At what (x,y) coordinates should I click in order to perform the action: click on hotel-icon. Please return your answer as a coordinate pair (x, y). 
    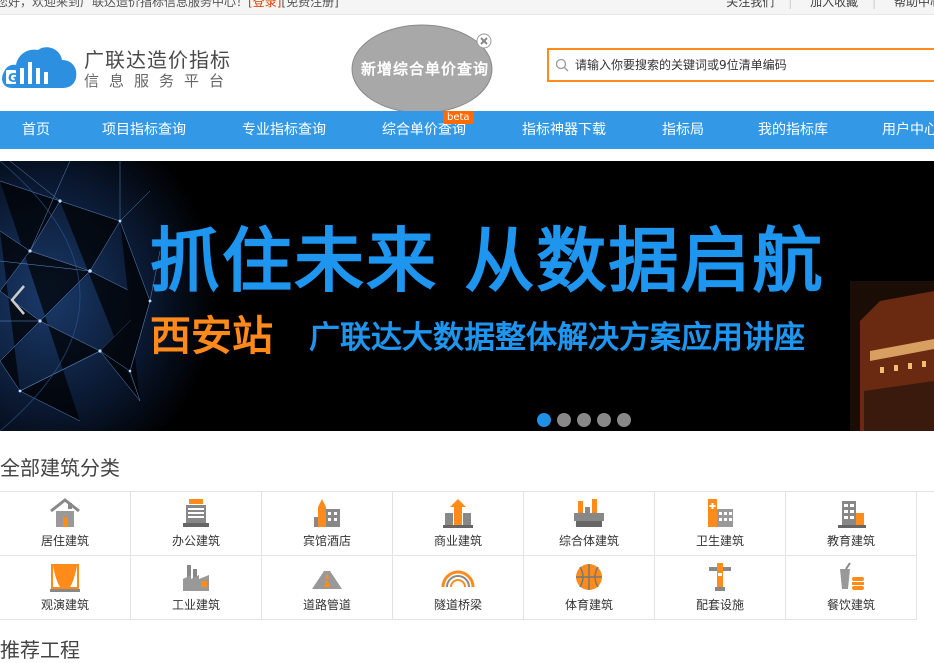
    Looking at the image, I should click on (327, 513).